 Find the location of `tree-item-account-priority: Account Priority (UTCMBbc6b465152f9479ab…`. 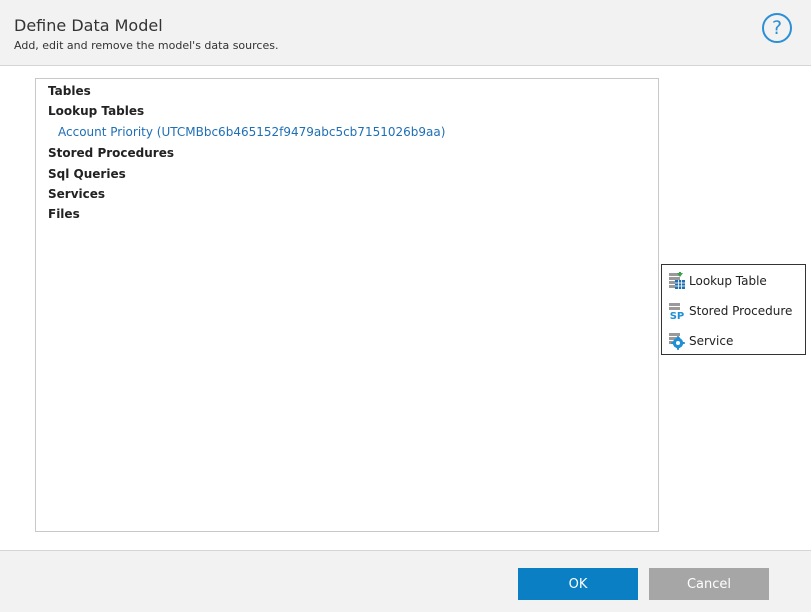

tree-item-account-priority: Account Priority (UTCMBbc6b465152f9479ab… is located at coordinates (251, 132).